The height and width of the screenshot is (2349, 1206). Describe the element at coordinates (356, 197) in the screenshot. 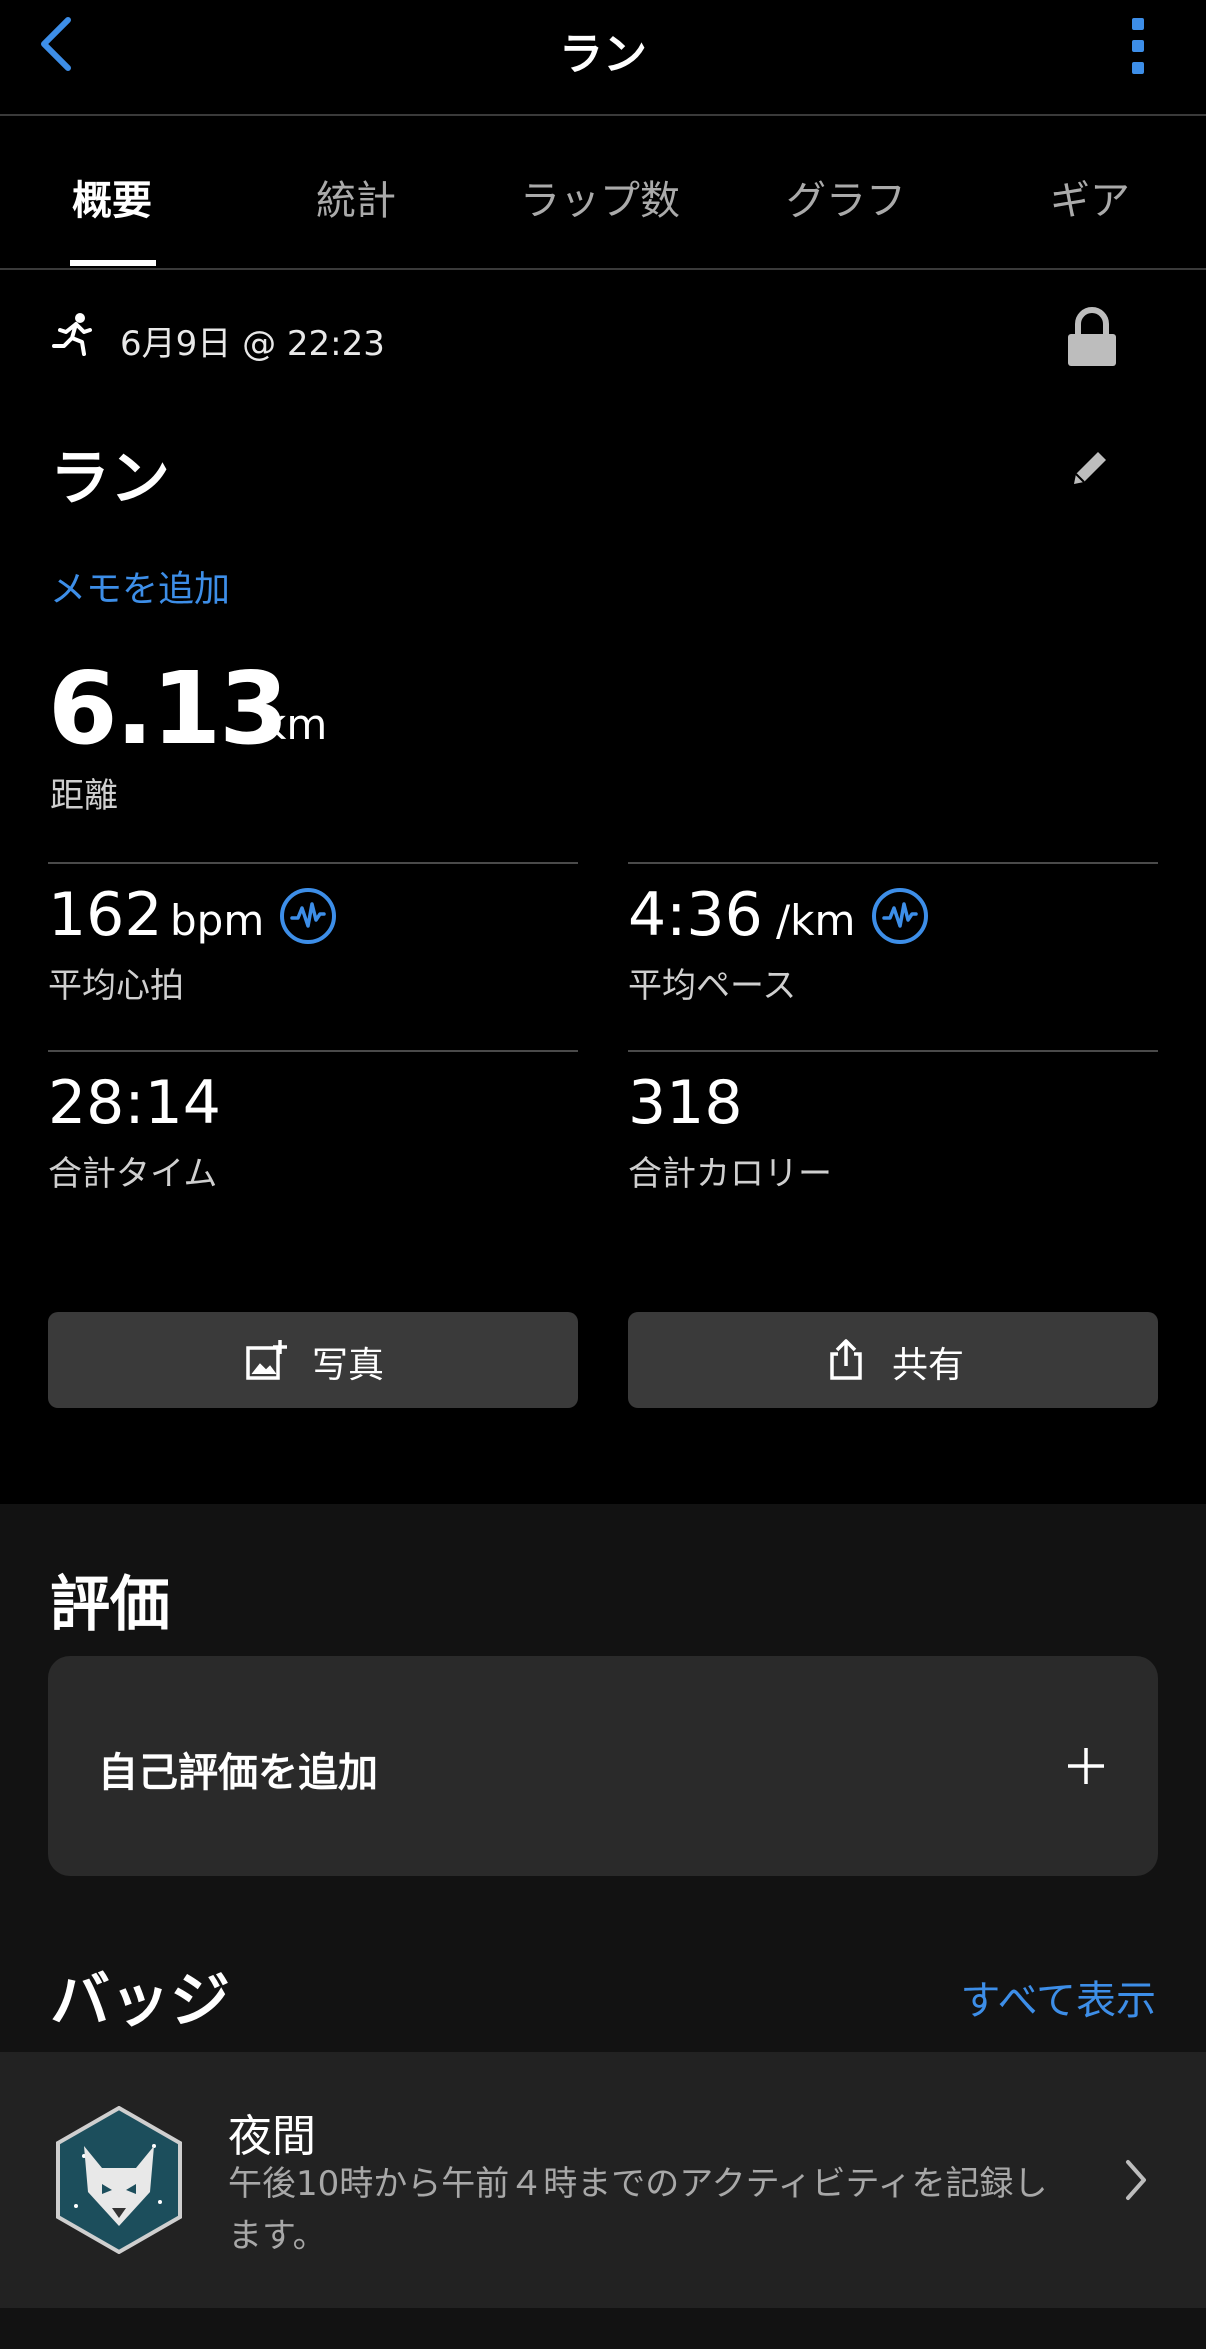

I see `tab-stats: 統計` at that location.